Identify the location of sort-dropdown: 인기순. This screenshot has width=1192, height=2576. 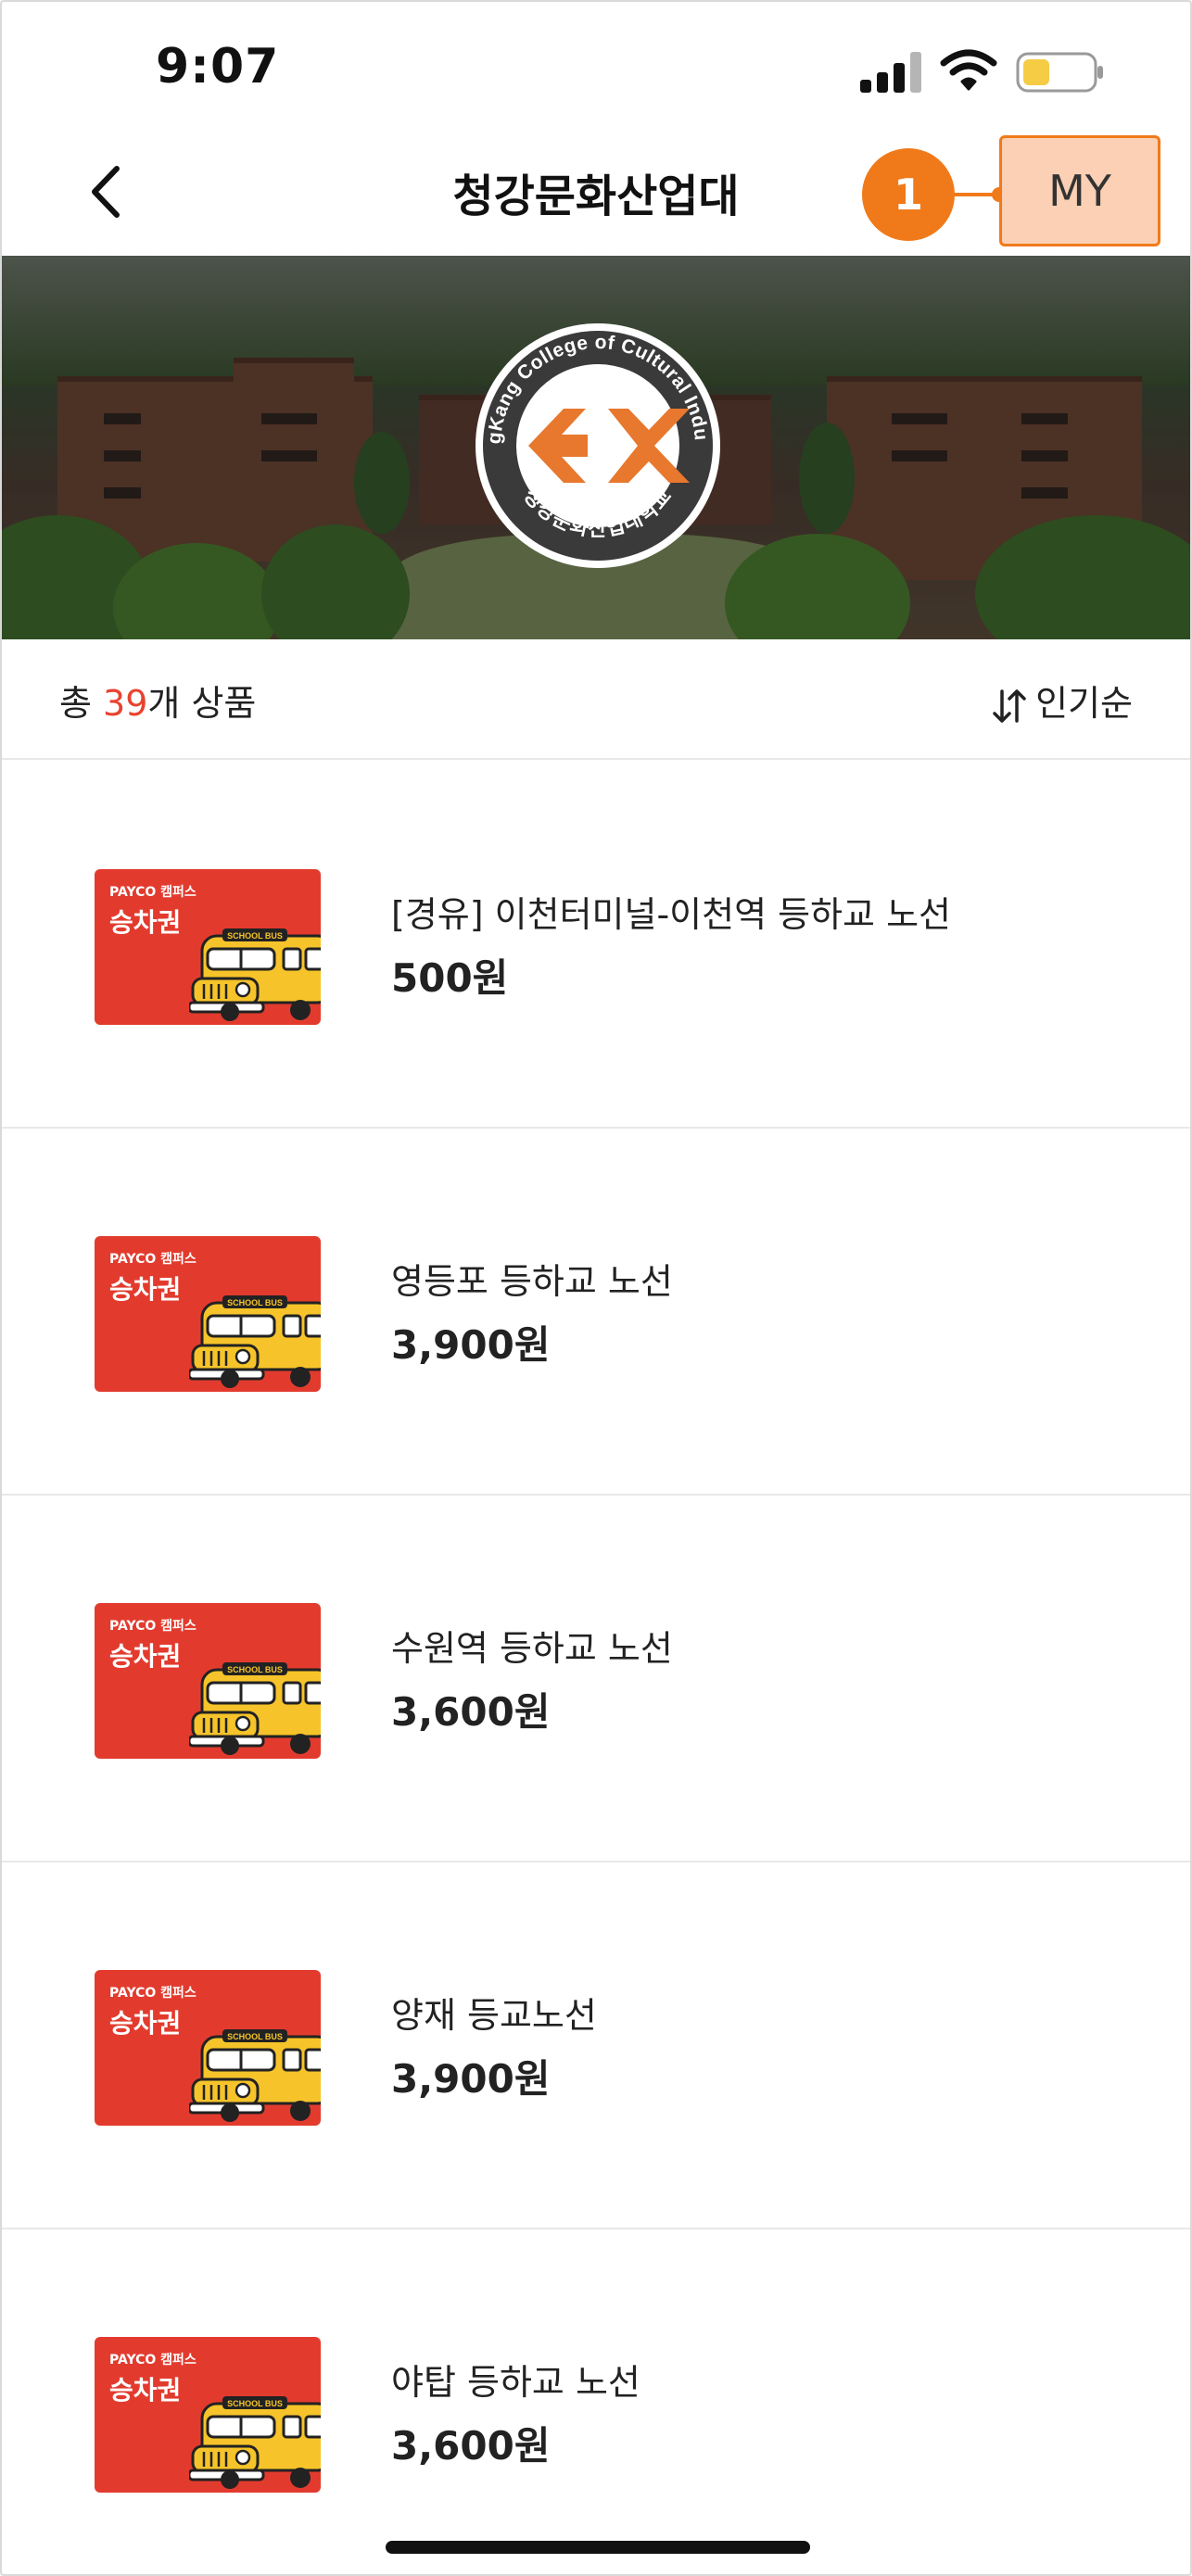
(1062, 700).